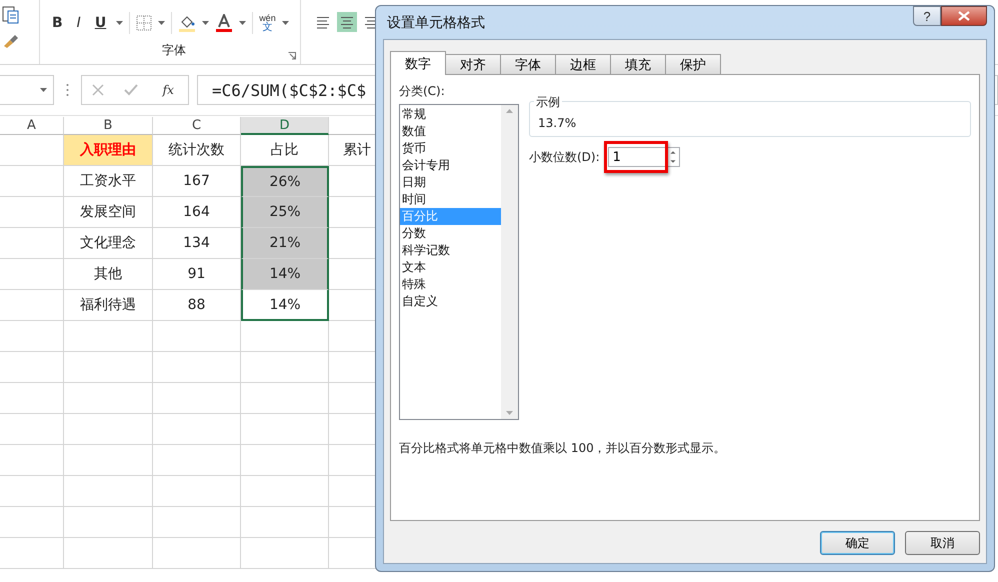  I want to click on close-button, so click(964, 16).